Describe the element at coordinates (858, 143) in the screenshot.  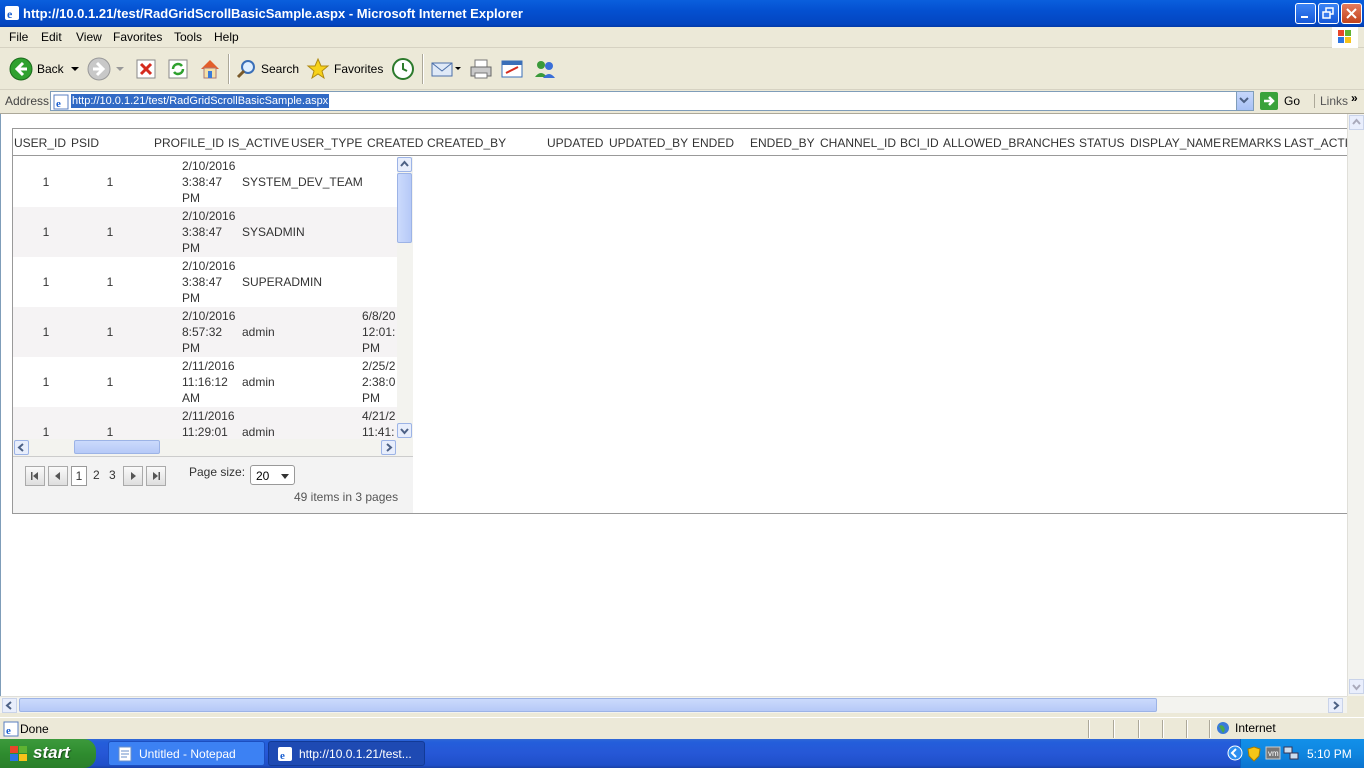
I see `column-header: CHANNEL_ID` at that location.